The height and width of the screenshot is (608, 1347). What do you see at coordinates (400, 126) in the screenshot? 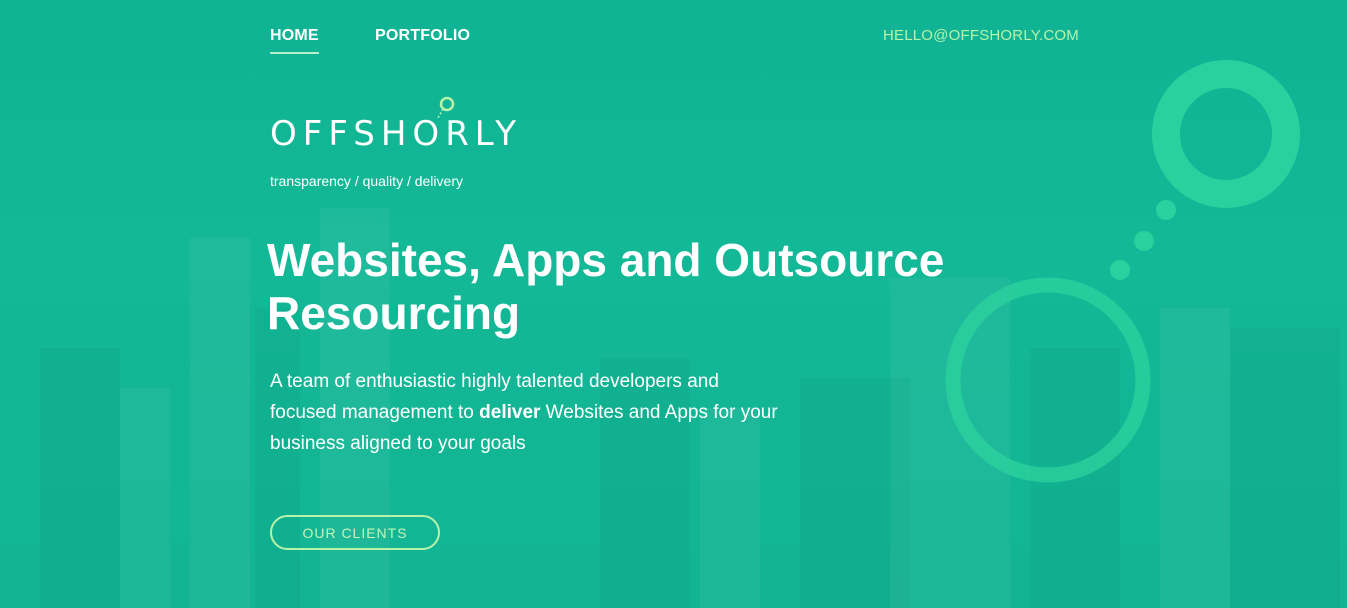
I see `logo: OFFSHORLY` at bounding box center [400, 126].